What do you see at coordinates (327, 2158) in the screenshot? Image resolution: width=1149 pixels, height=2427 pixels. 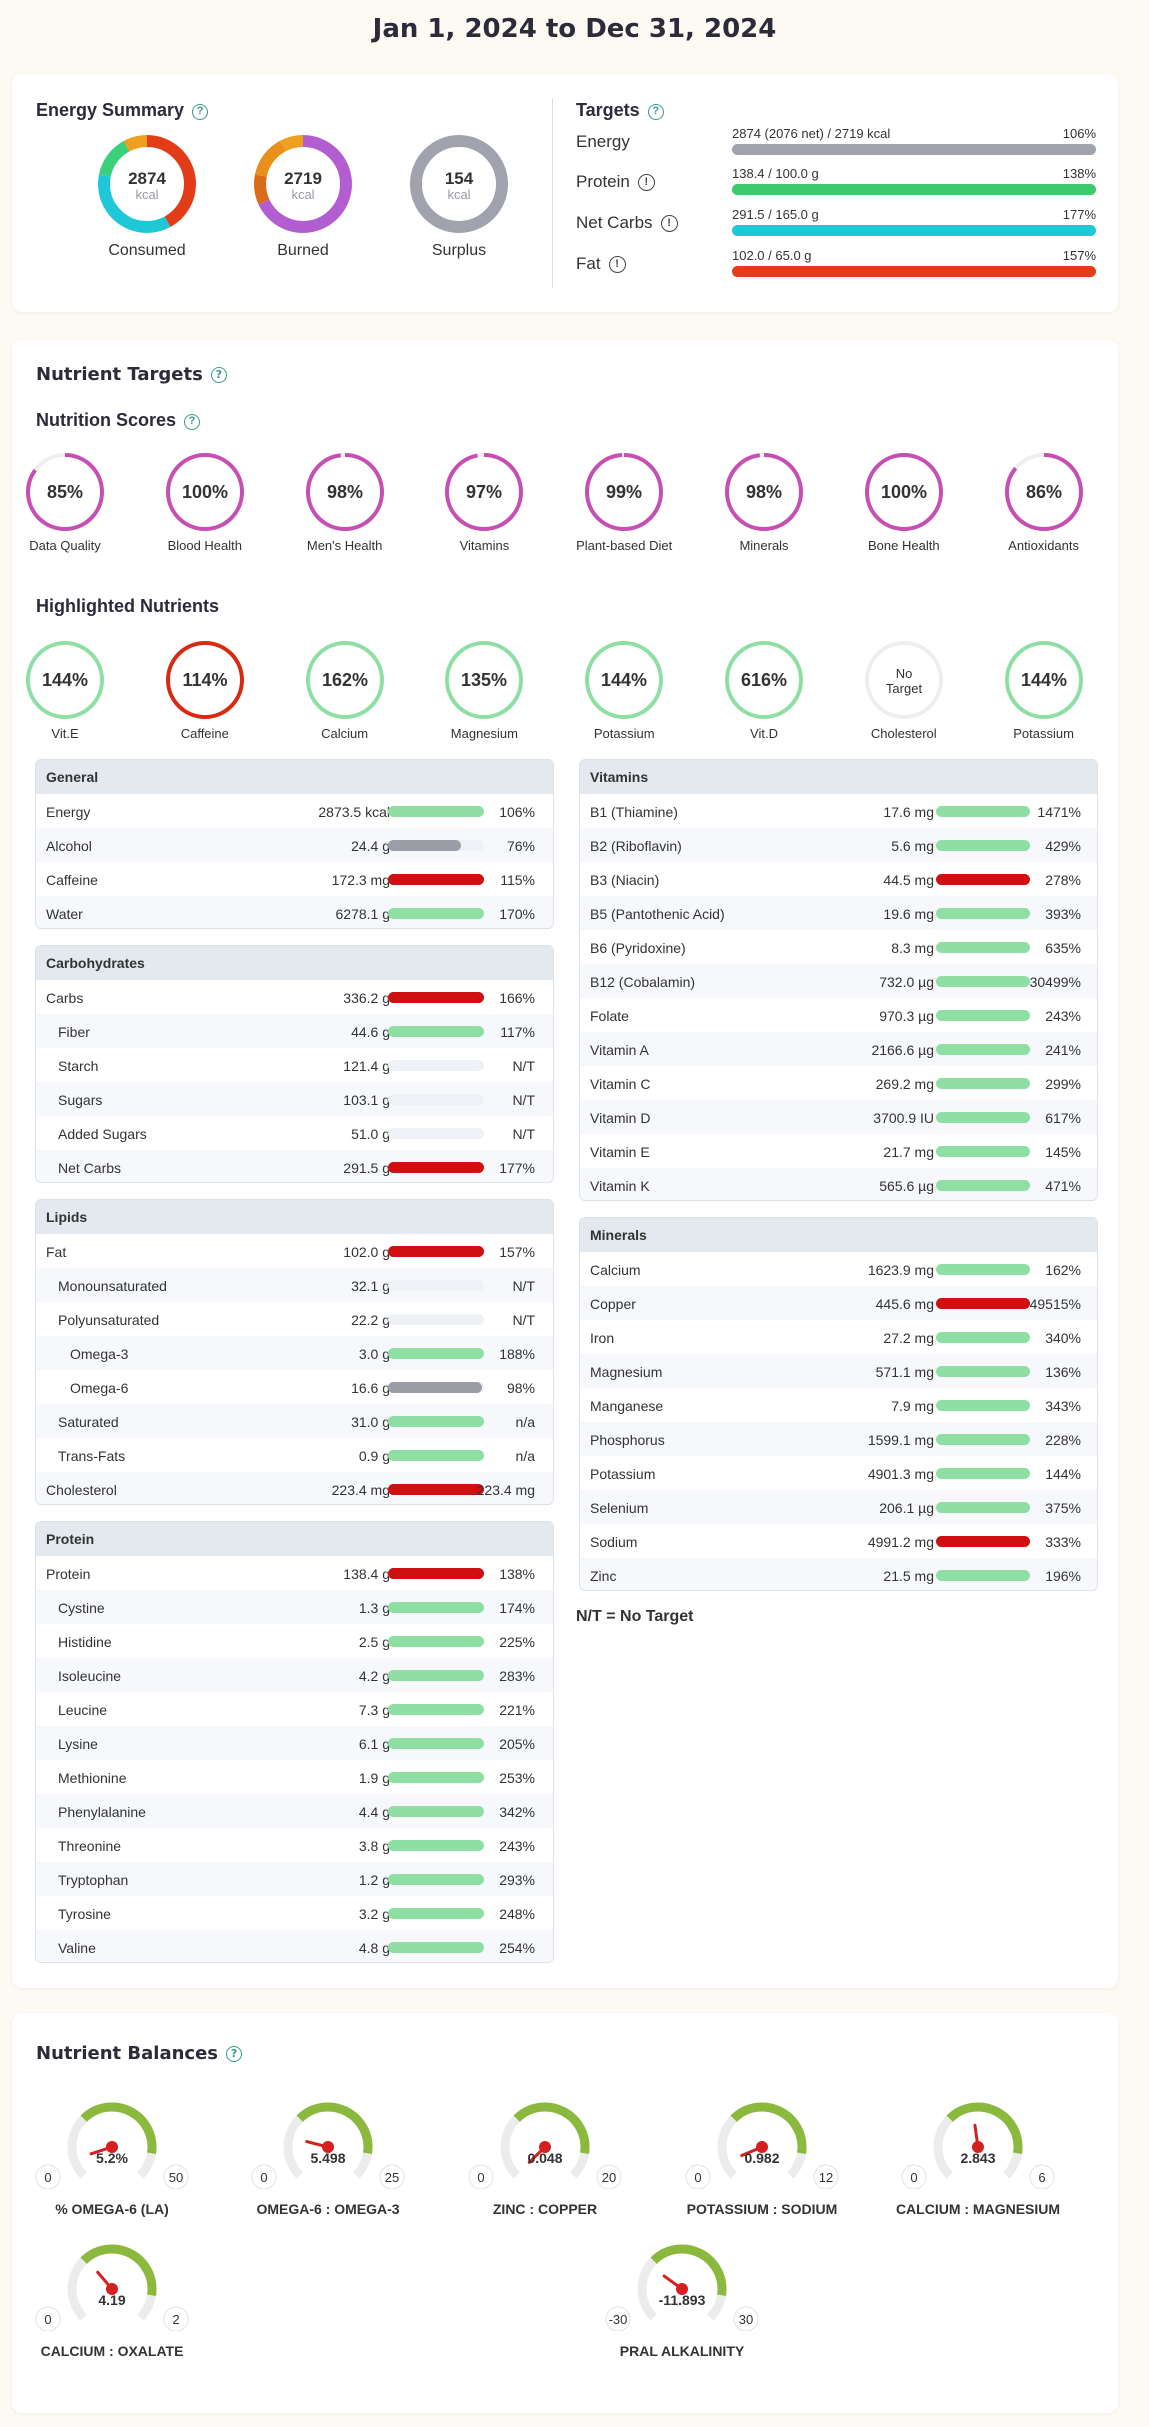 I see `gauge-value: 5.498` at bounding box center [327, 2158].